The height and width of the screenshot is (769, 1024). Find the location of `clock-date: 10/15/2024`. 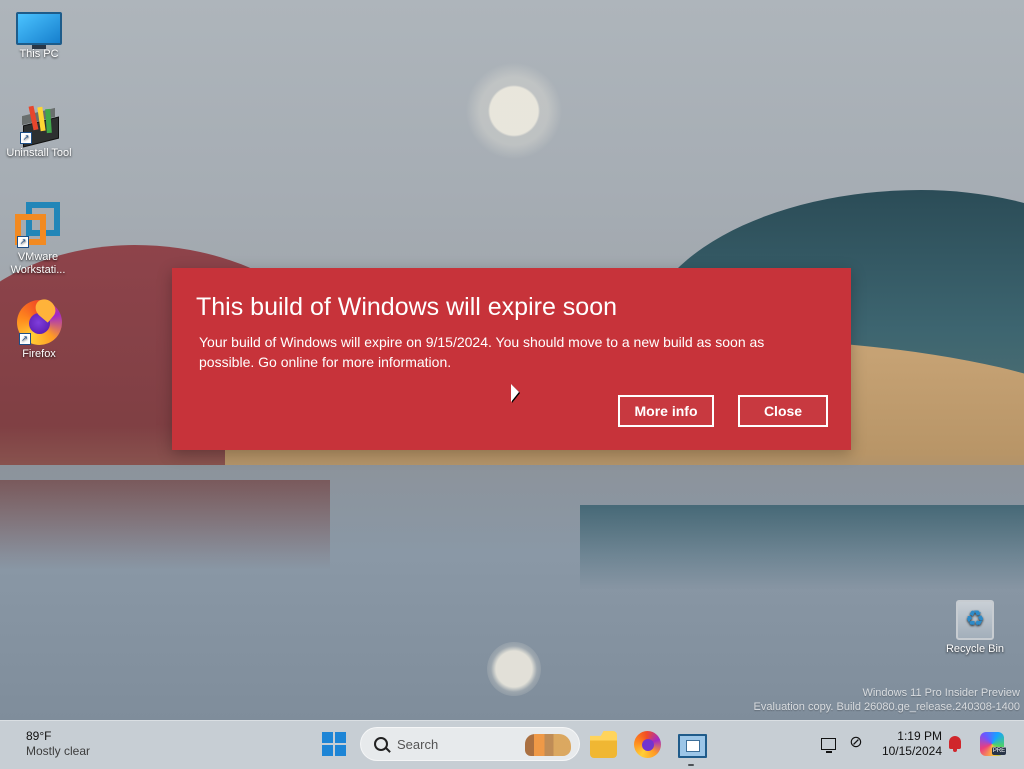

clock-date: 10/15/2024 is located at coordinates (911, 751).